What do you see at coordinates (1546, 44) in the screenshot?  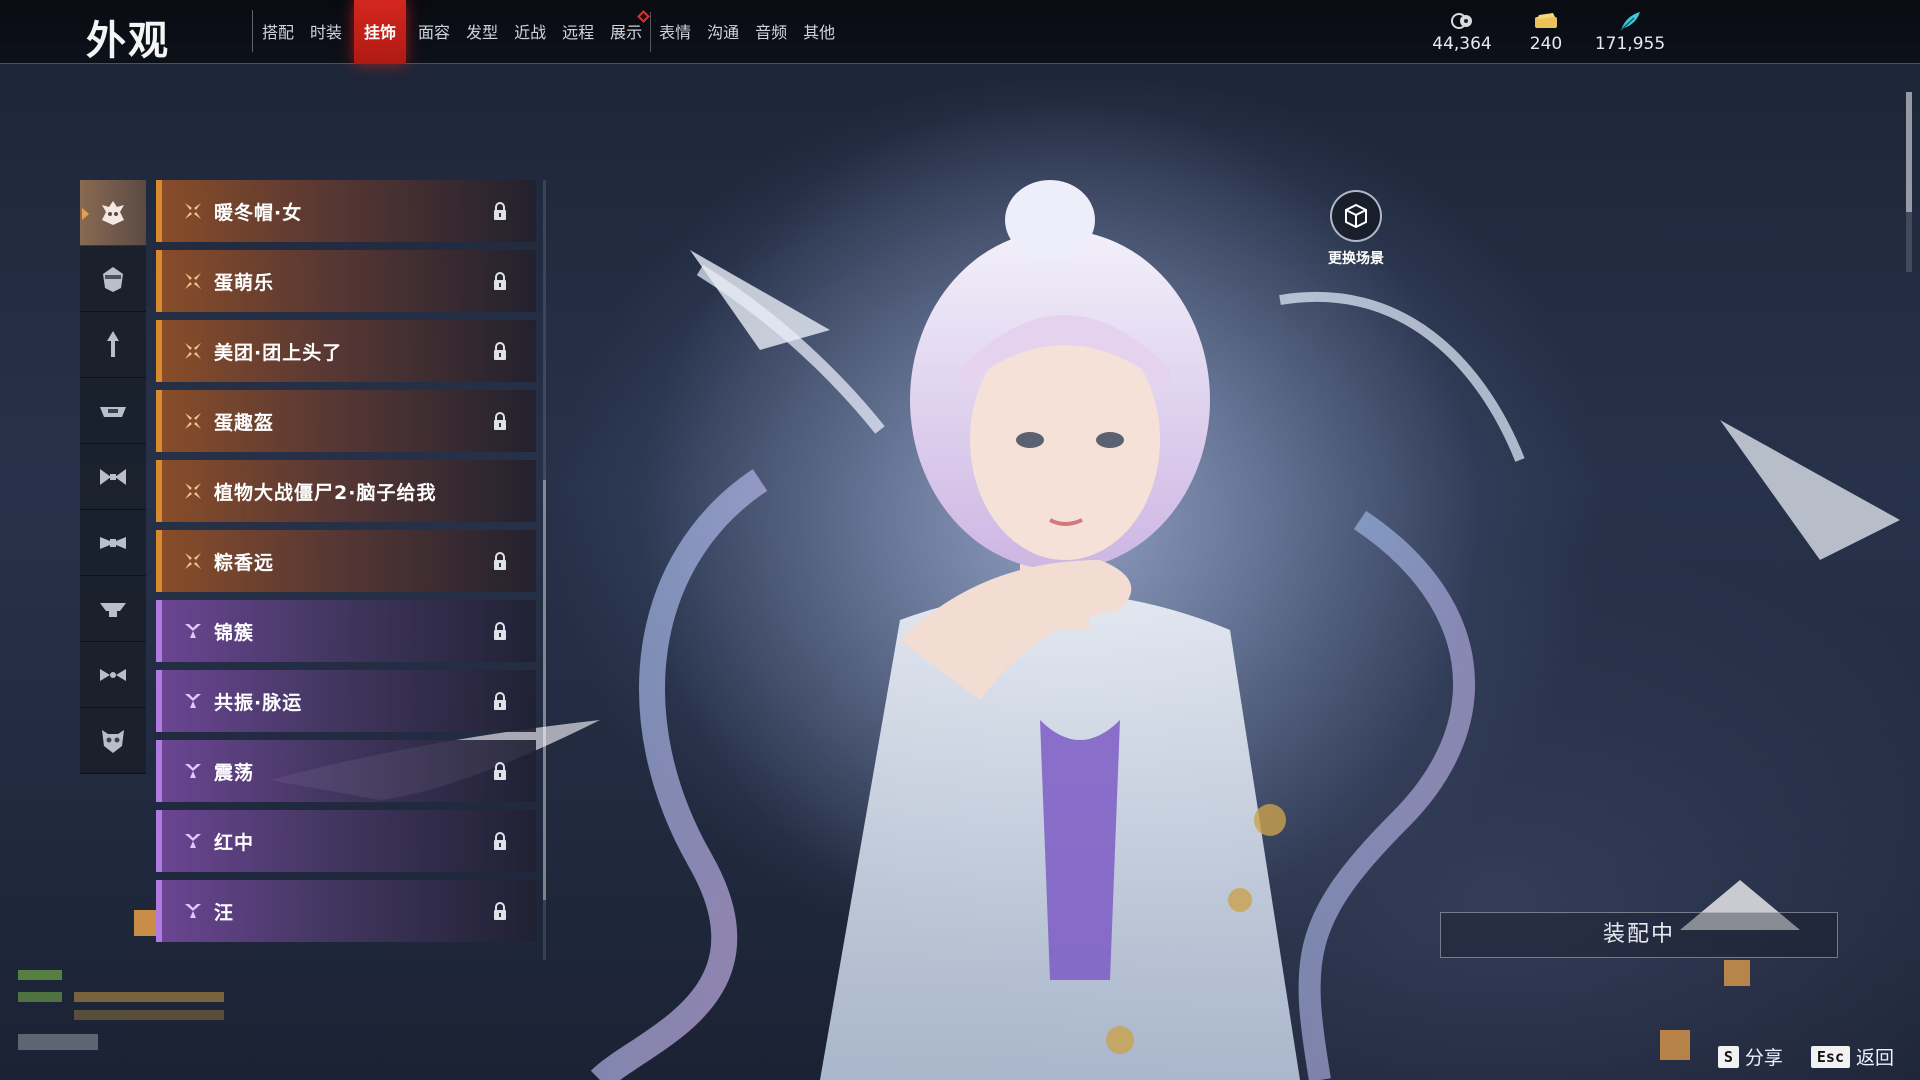 I see `currency-ticket-value: 240` at bounding box center [1546, 44].